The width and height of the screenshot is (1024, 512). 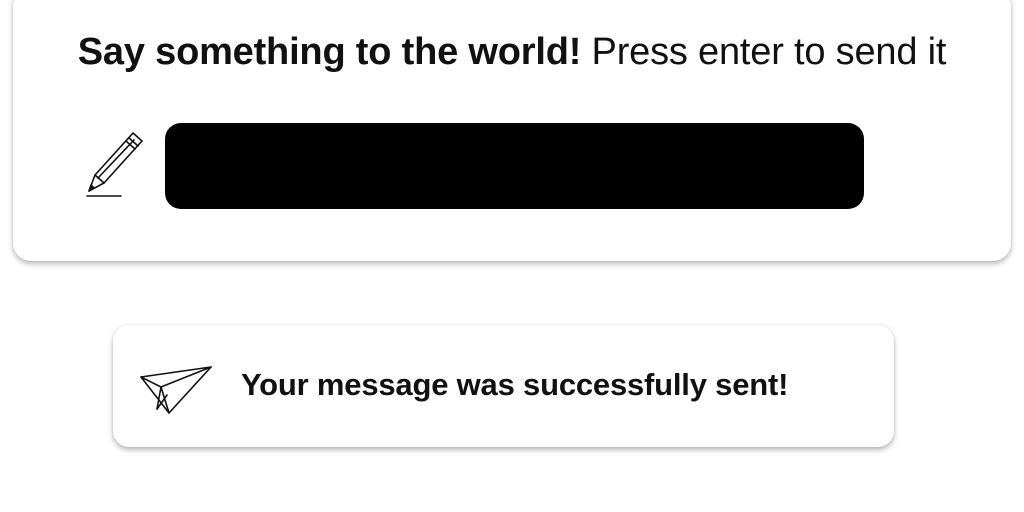 I want to click on message-input, so click(x=514, y=166).